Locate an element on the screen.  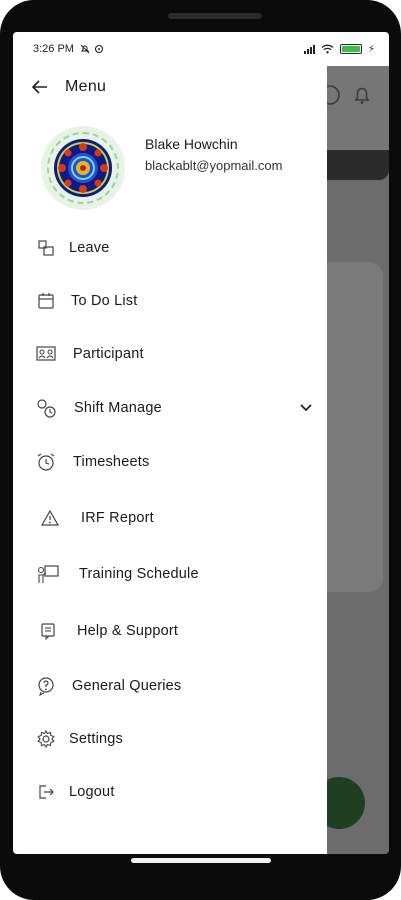
menu-item-help-support: Help & Support is located at coordinates (174, 631).